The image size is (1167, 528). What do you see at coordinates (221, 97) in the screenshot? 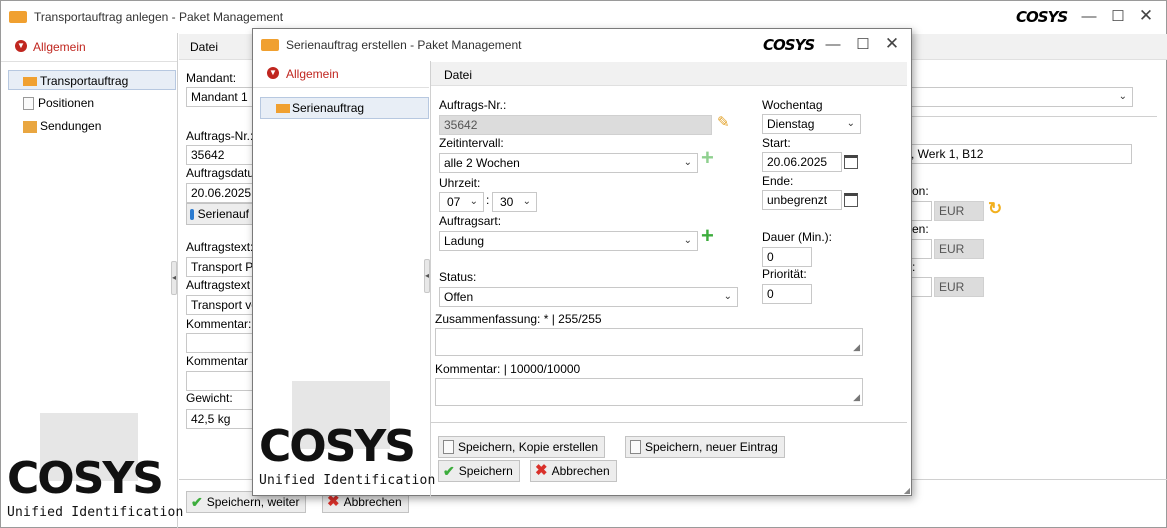
I see `mandant-field: Mandant 1` at bounding box center [221, 97].